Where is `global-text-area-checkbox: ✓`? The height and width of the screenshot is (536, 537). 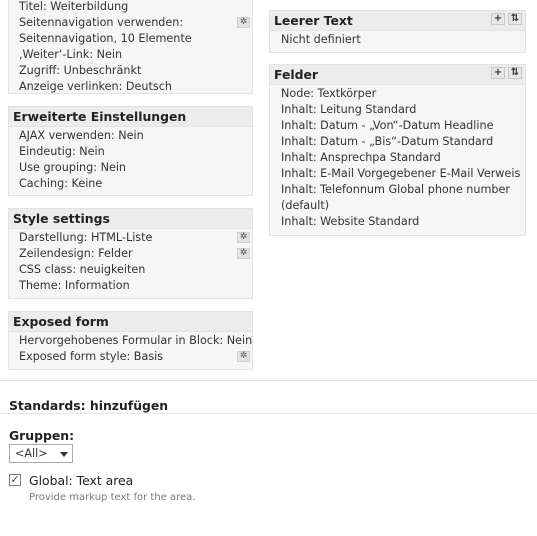
global-text-area-checkbox: ✓ is located at coordinates (15, 480).